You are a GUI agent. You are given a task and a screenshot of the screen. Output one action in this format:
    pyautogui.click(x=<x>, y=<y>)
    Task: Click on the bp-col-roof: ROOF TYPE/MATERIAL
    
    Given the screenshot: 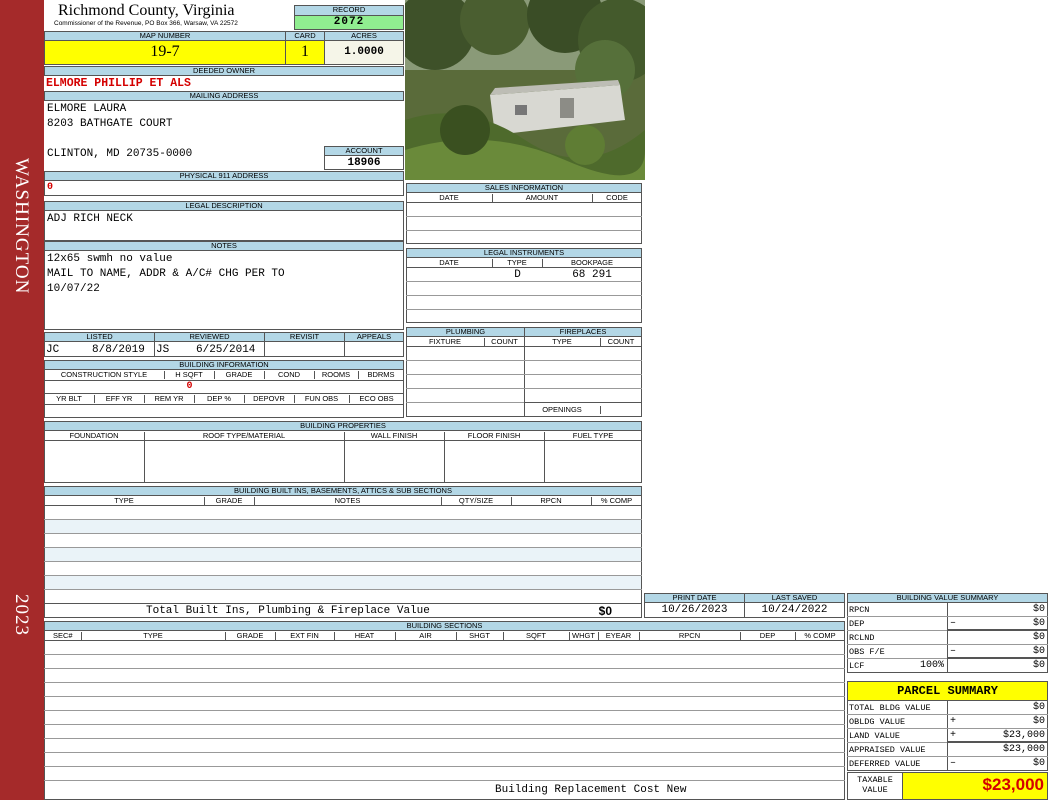 What is the action you would take?
    pyautogui.click(x=244, y=436)
    